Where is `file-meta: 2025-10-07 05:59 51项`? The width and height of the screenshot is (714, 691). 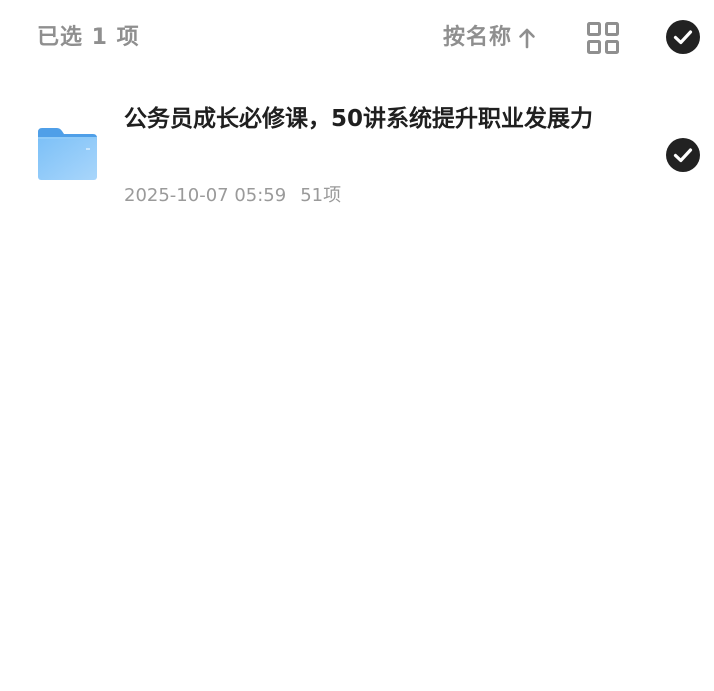 file-meta: 2025-10-07 05:59 51项 is located at coordinates (232, 196).